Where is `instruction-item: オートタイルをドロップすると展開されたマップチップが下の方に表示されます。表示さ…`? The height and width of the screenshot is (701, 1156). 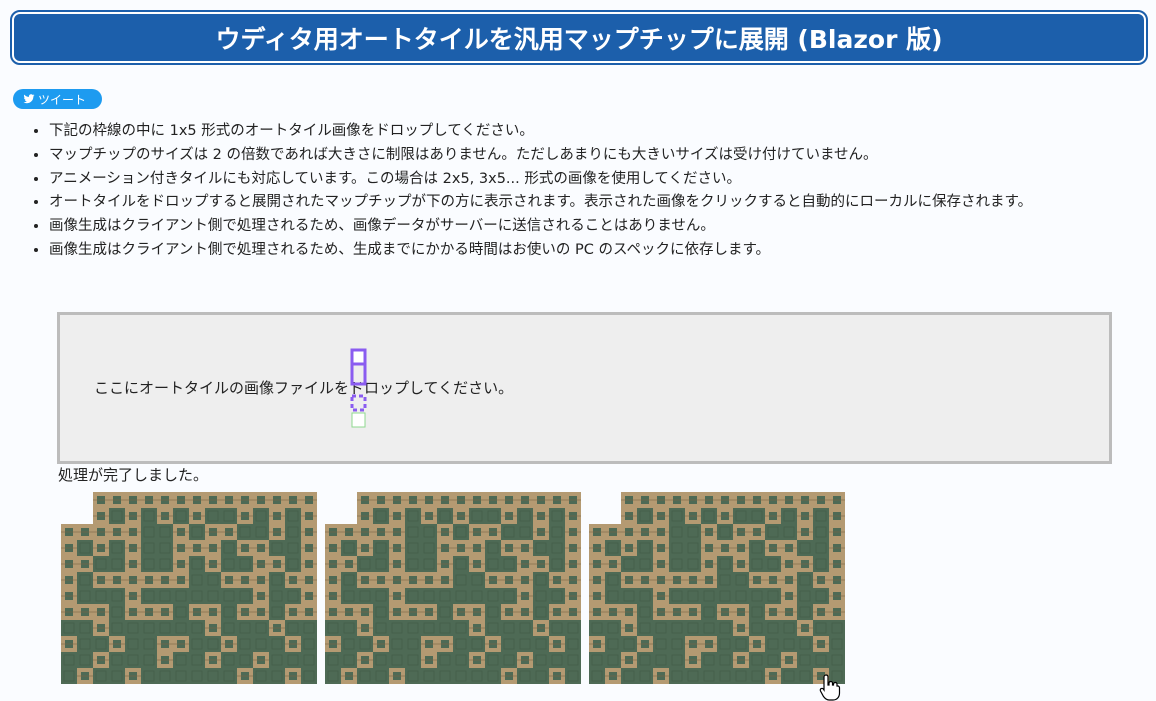
instruction-item: オートタイルをドロップすると展開されたマップチップが下の方に表示されます。表示さ… is located at coordinates (540, 203).